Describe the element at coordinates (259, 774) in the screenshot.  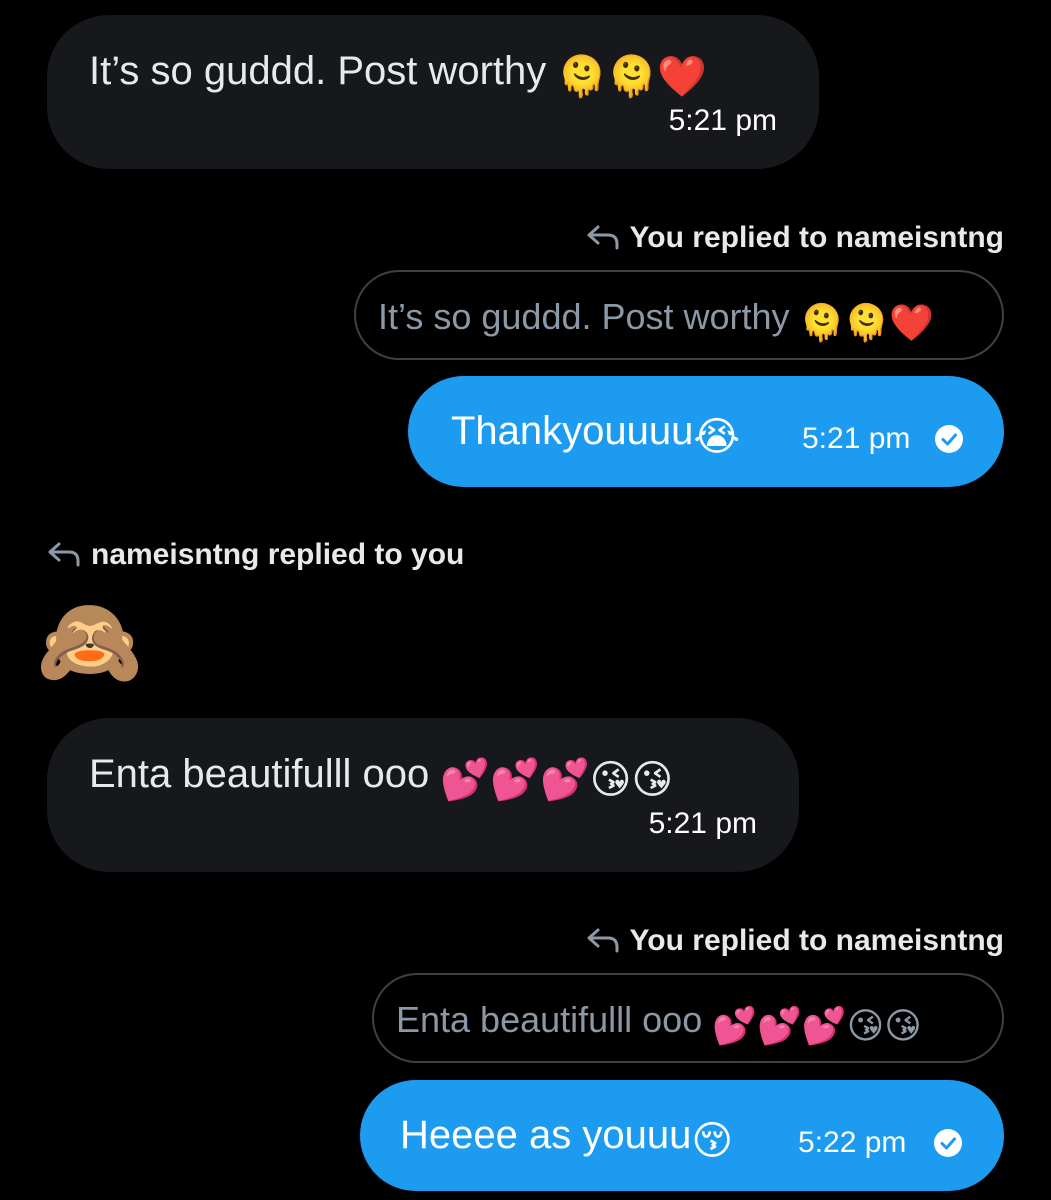
I see `message-body: Enta beautifulll ooo` at that location.